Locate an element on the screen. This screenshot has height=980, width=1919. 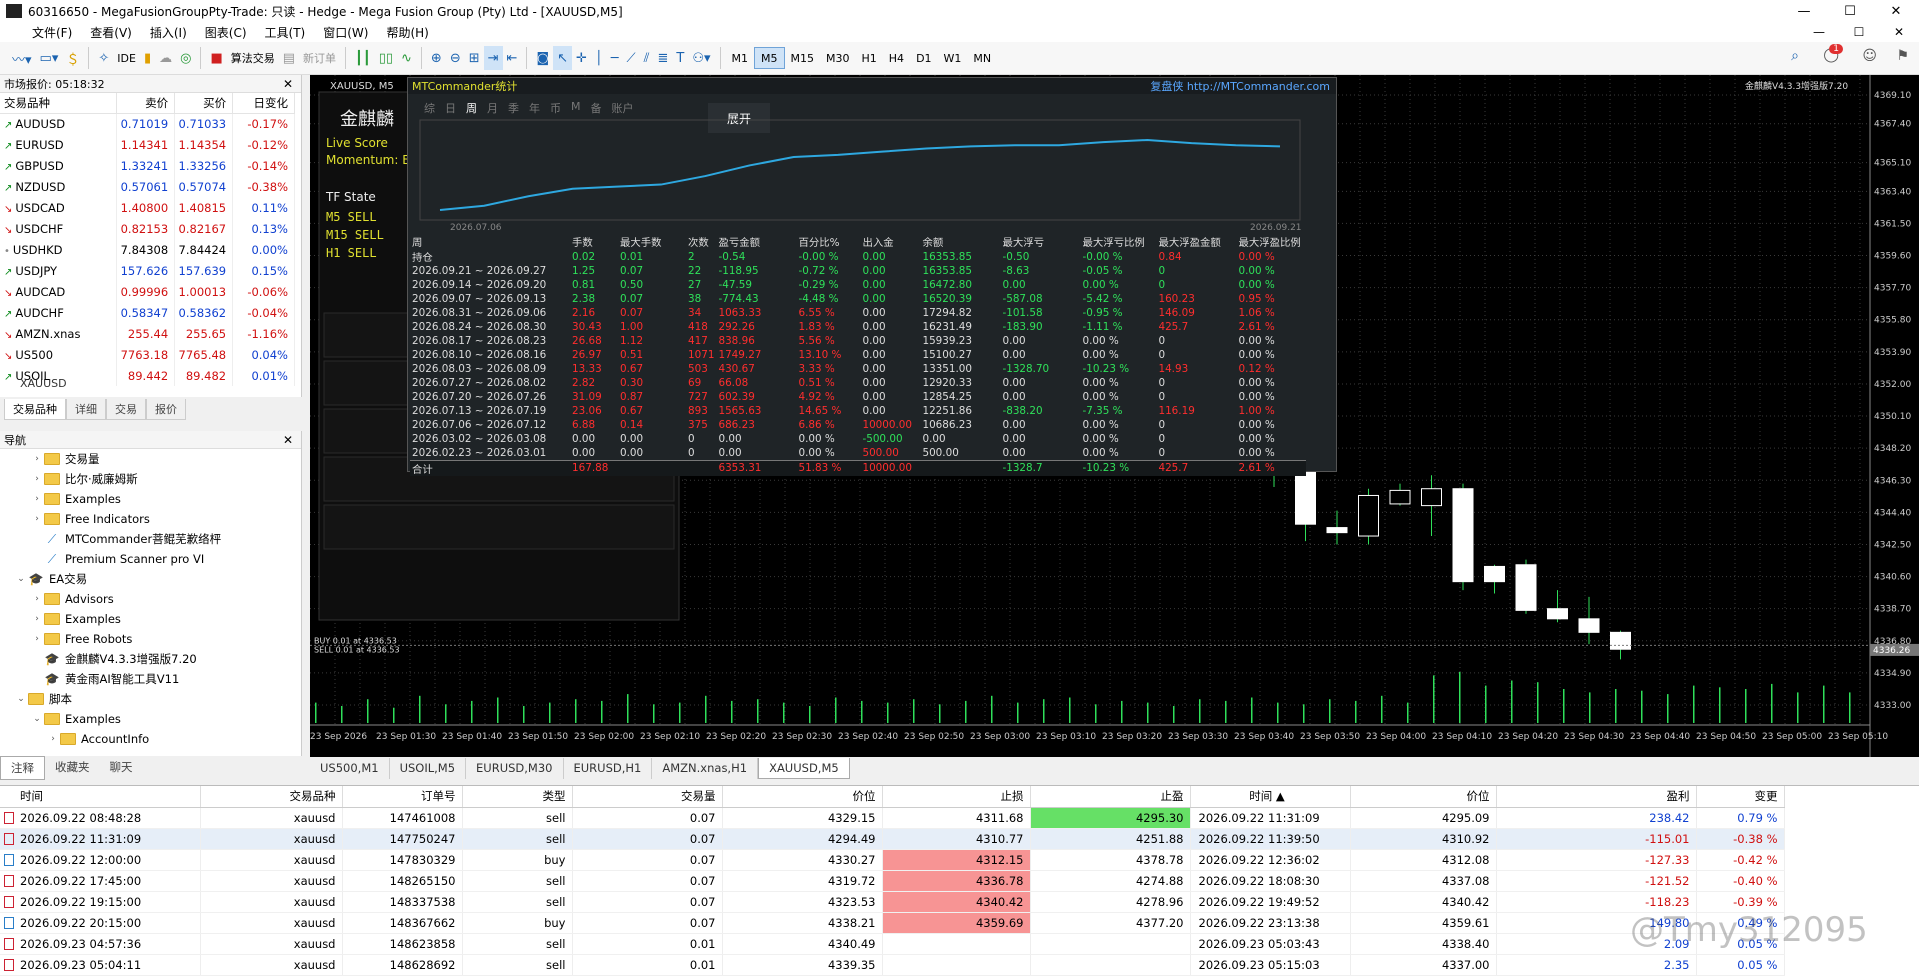
account-icon: ☺ is located at coordinates (1869, 56).